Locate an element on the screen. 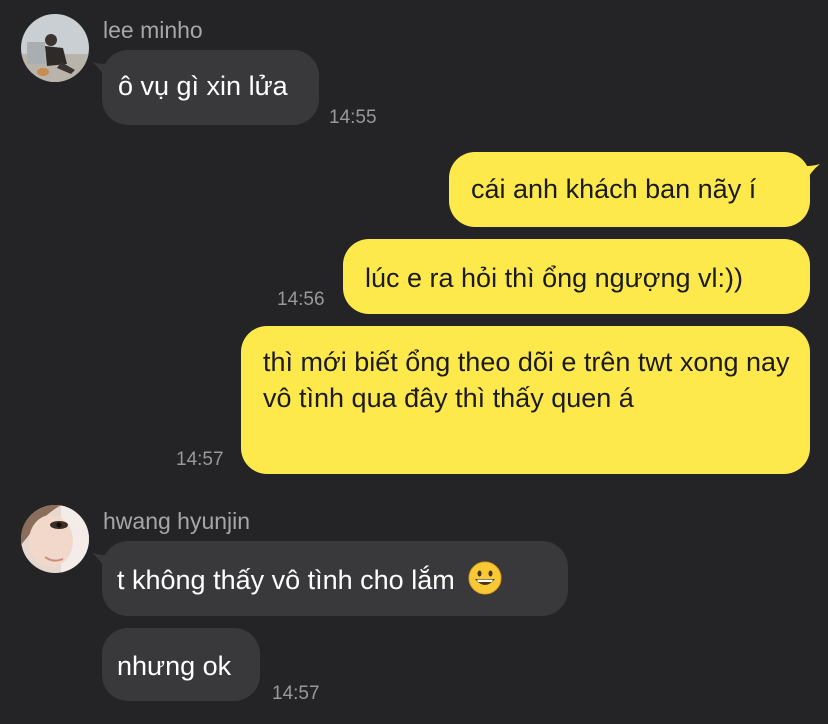  avatar-hwang-hyunjin is located at coordinates (55, 539).